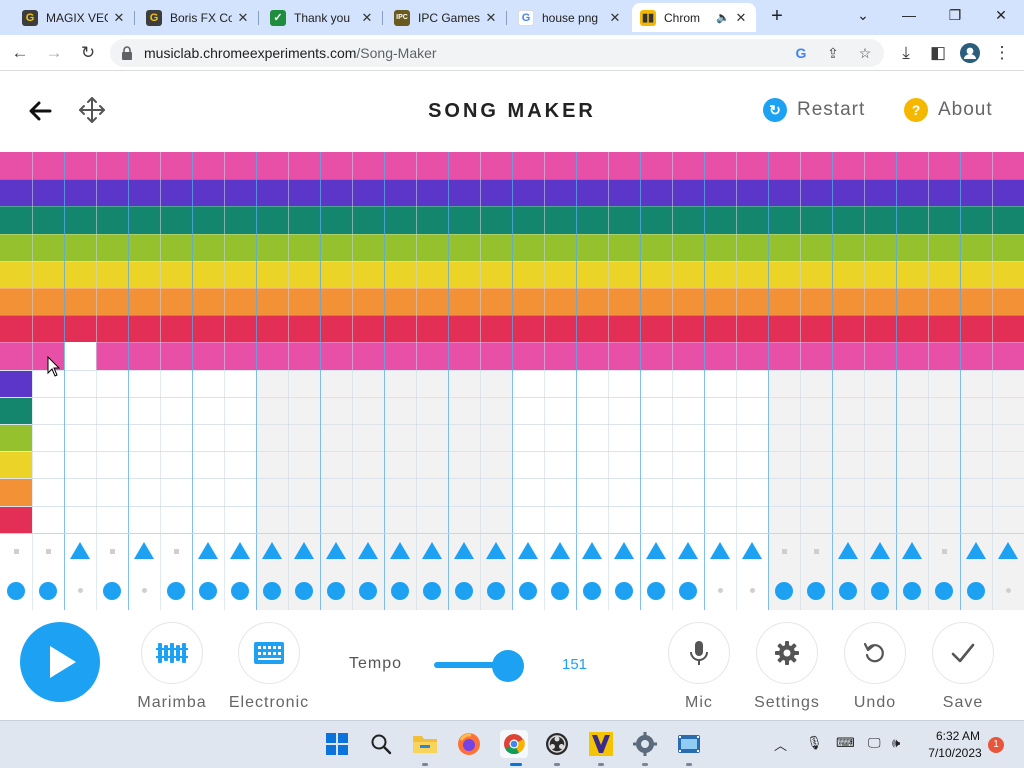  I want to click on google-lens-icon: G, so click(801, 53).